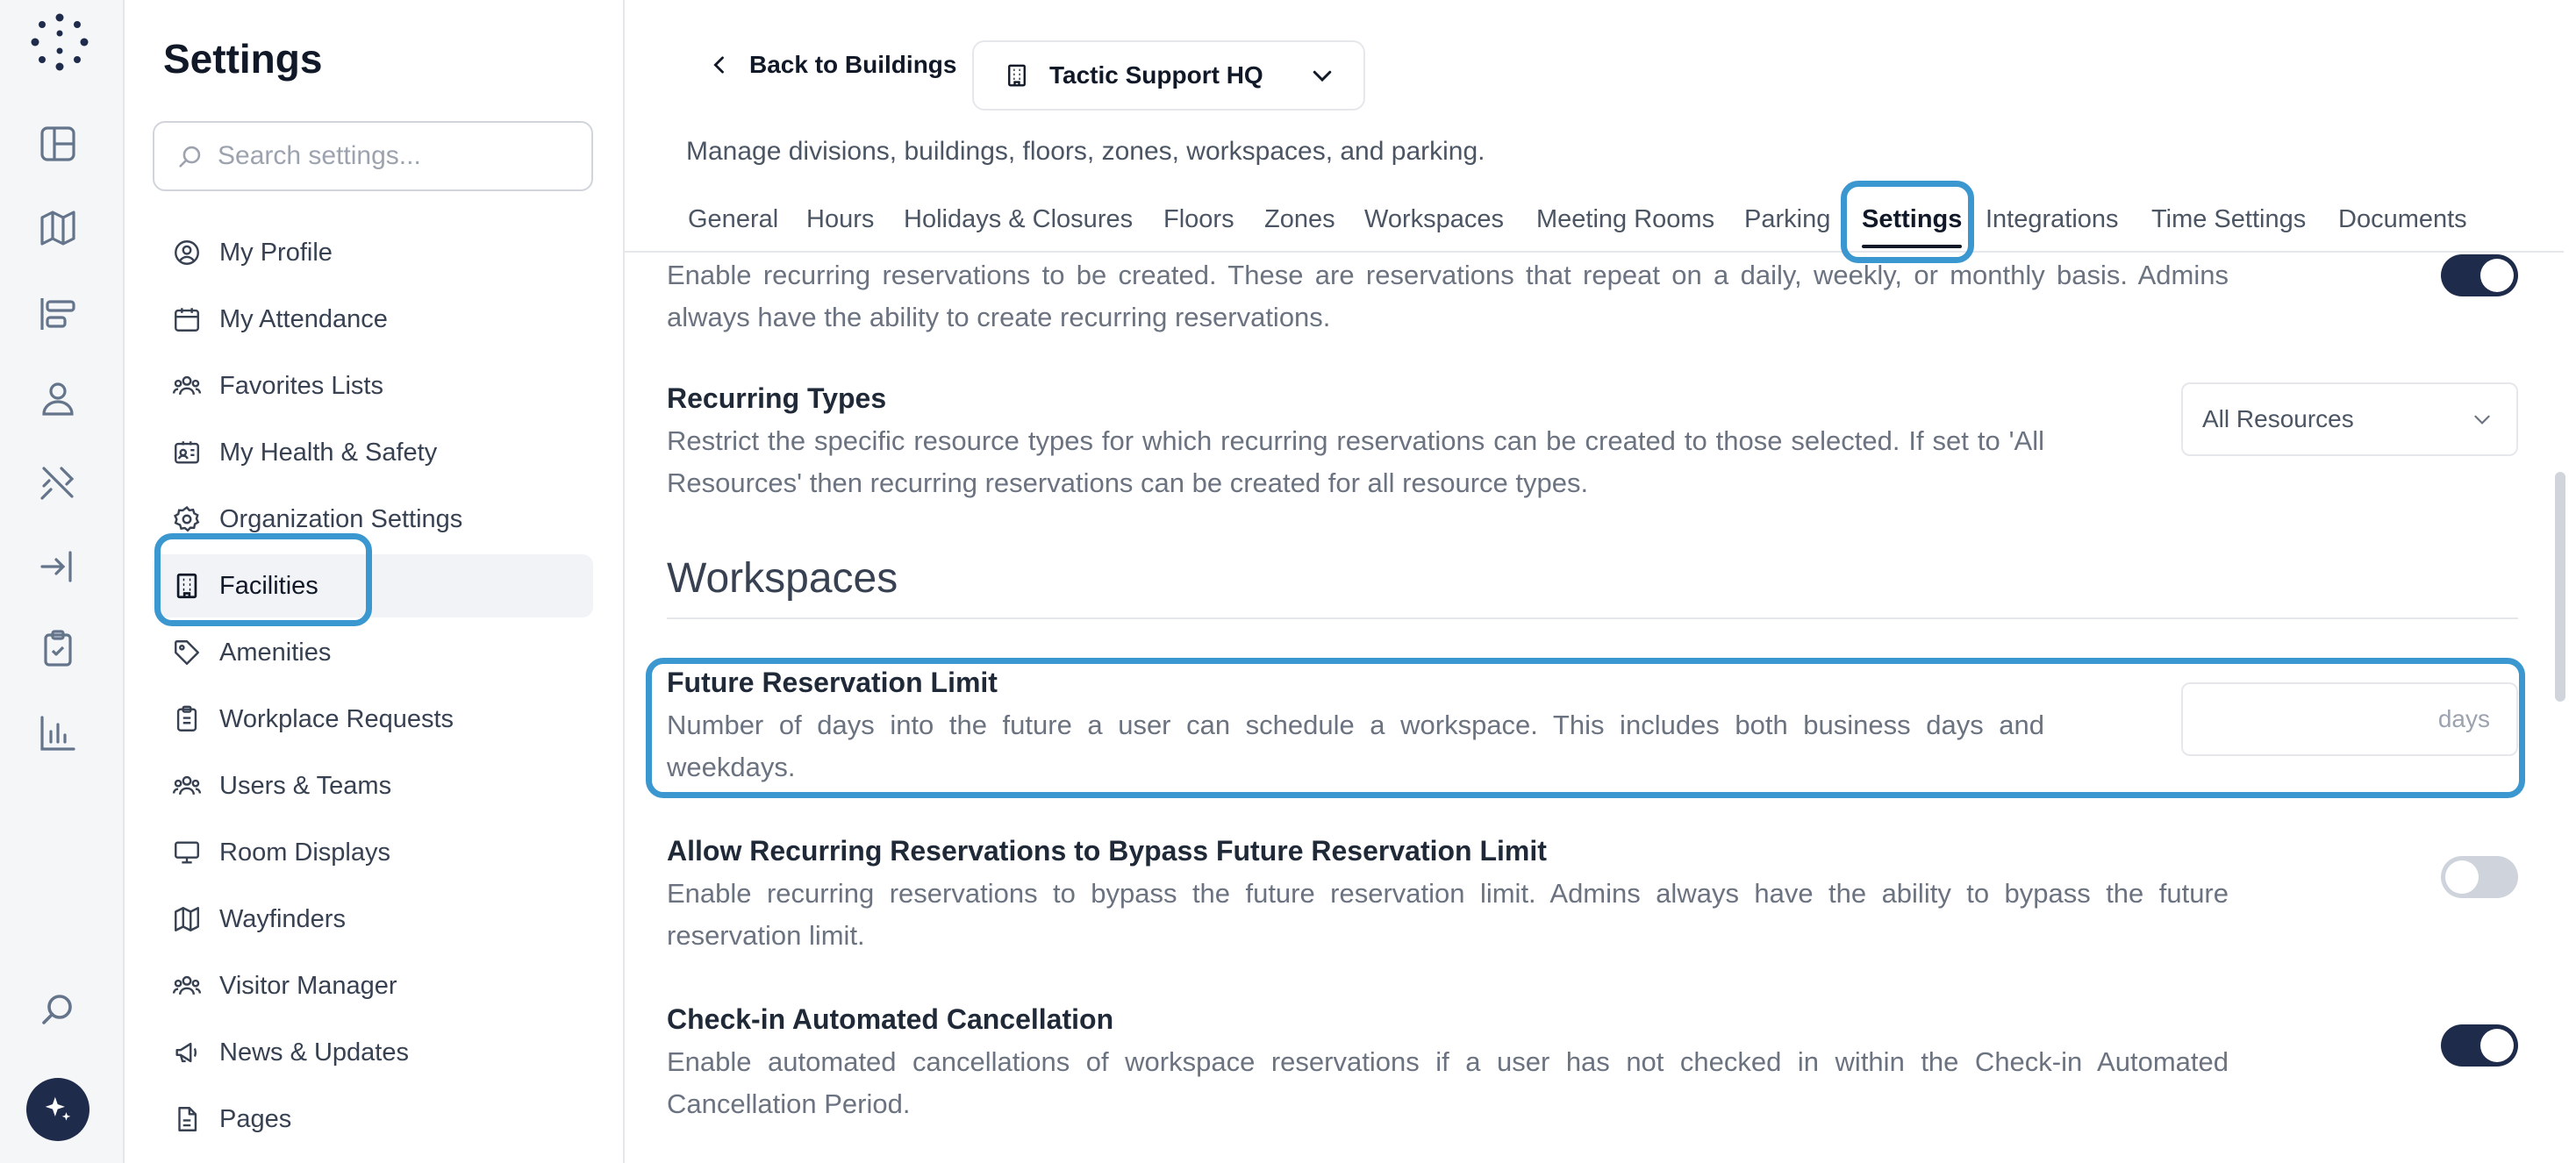  Describe the element at coordinates (304, 852) in the screenshot. I see `sidebar-item-label: Room Displays` at that location.